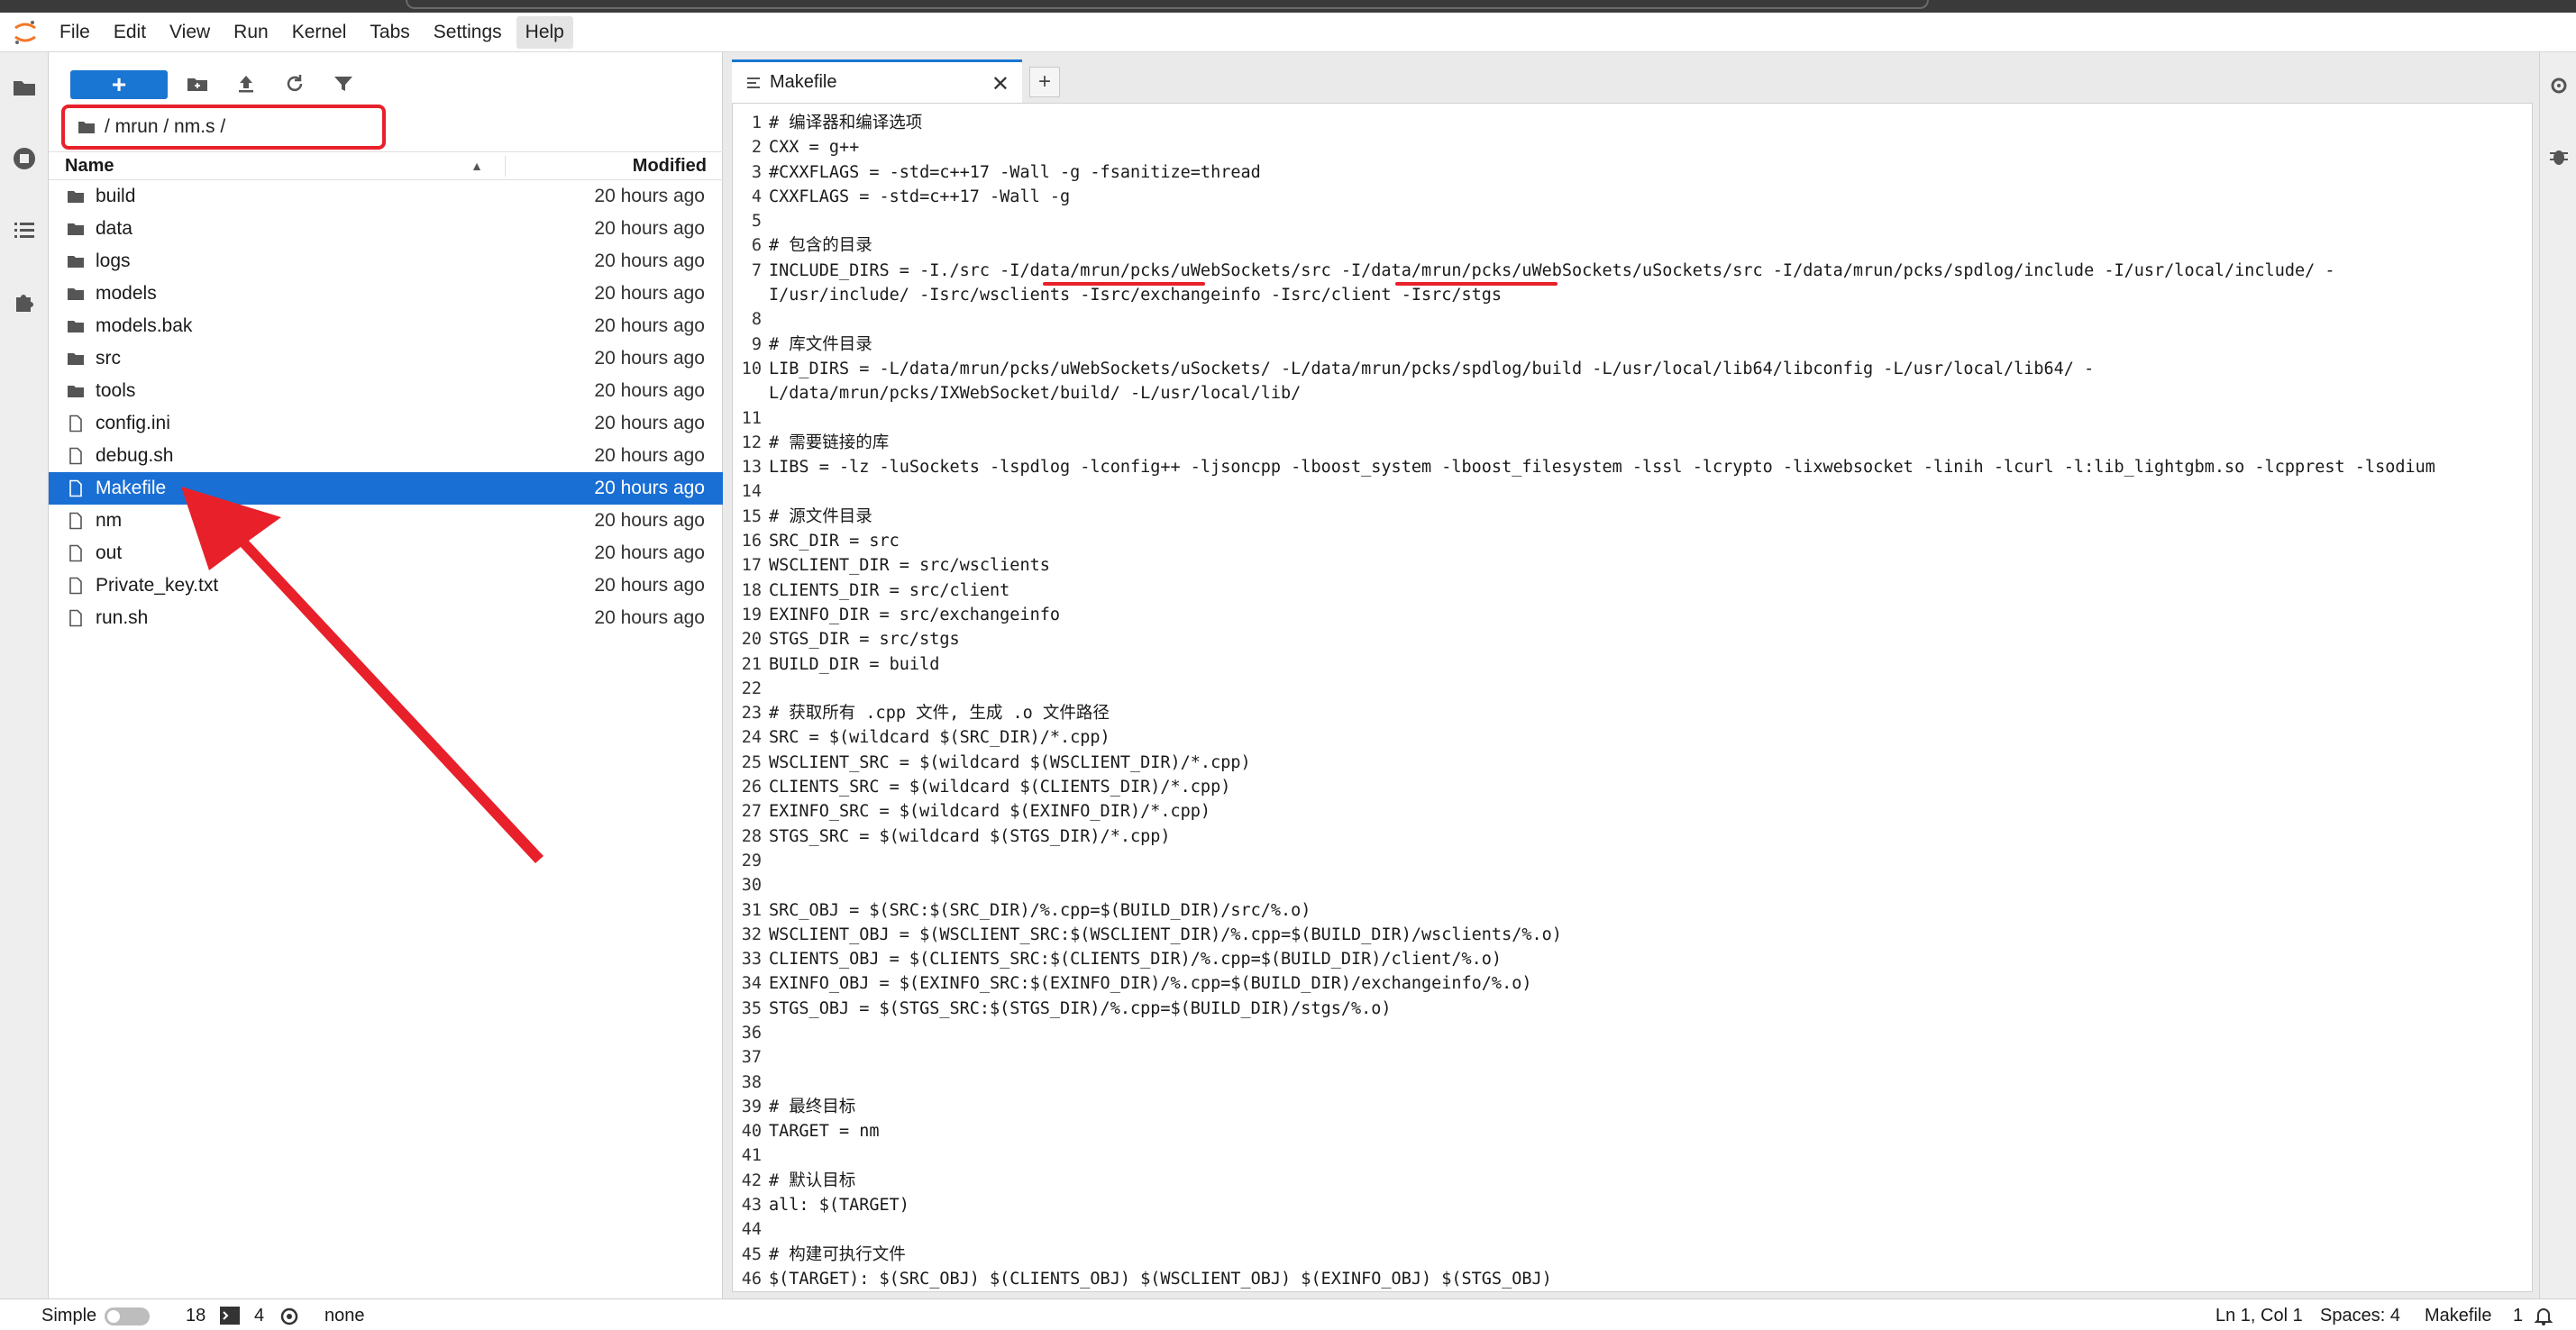  Describe the element at coordinates (386, 229) in the screenshot. I see `file-row: data 20 hours ago` at that location.